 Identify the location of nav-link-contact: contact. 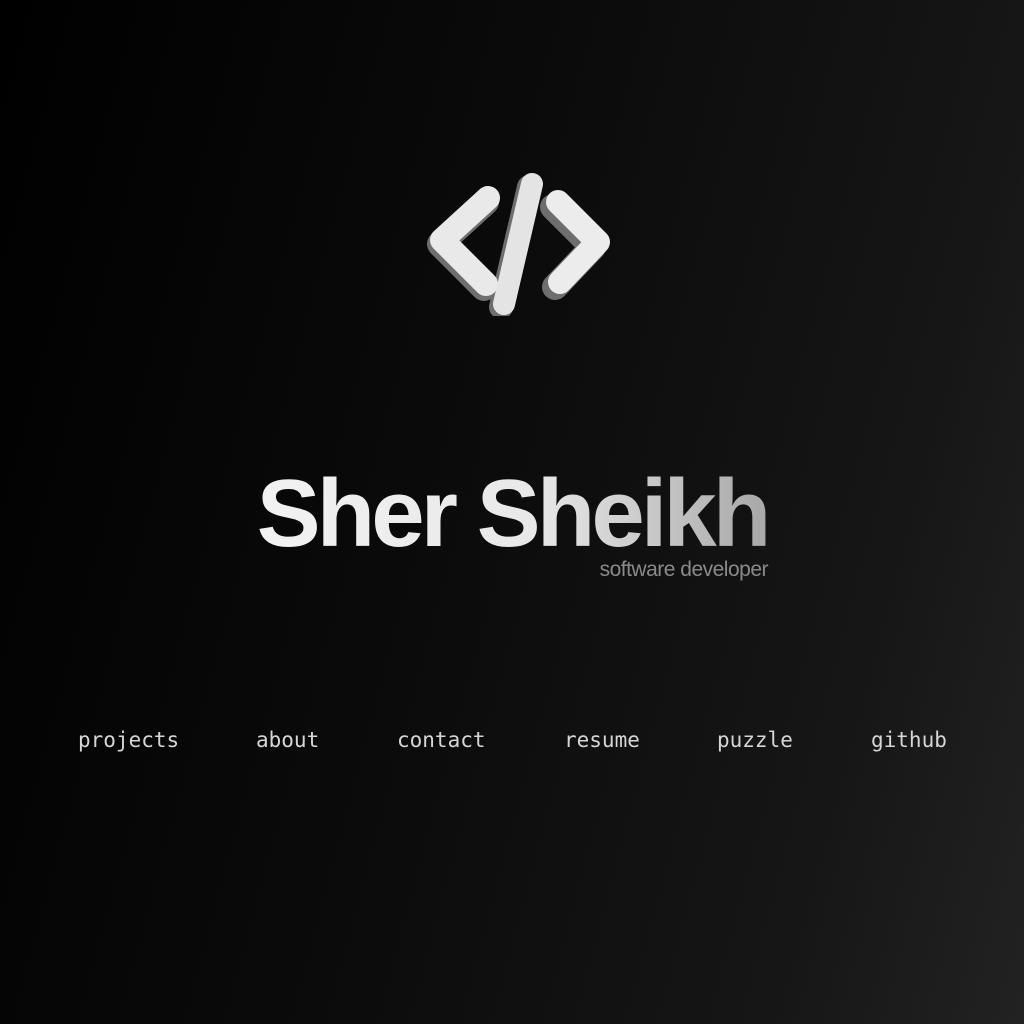
(441, 740).